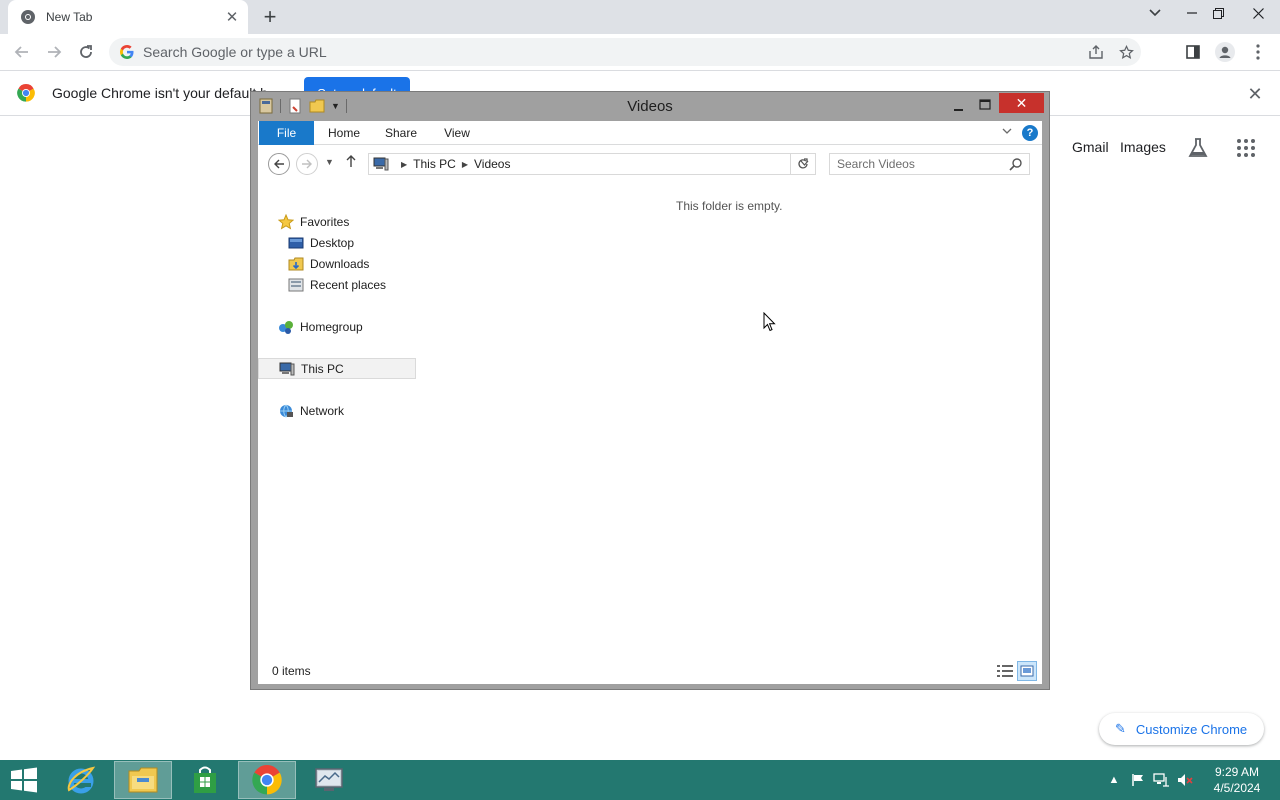 This screenshot has height=800, width=1280. I want to click on reload-icon, so click(86, 52).